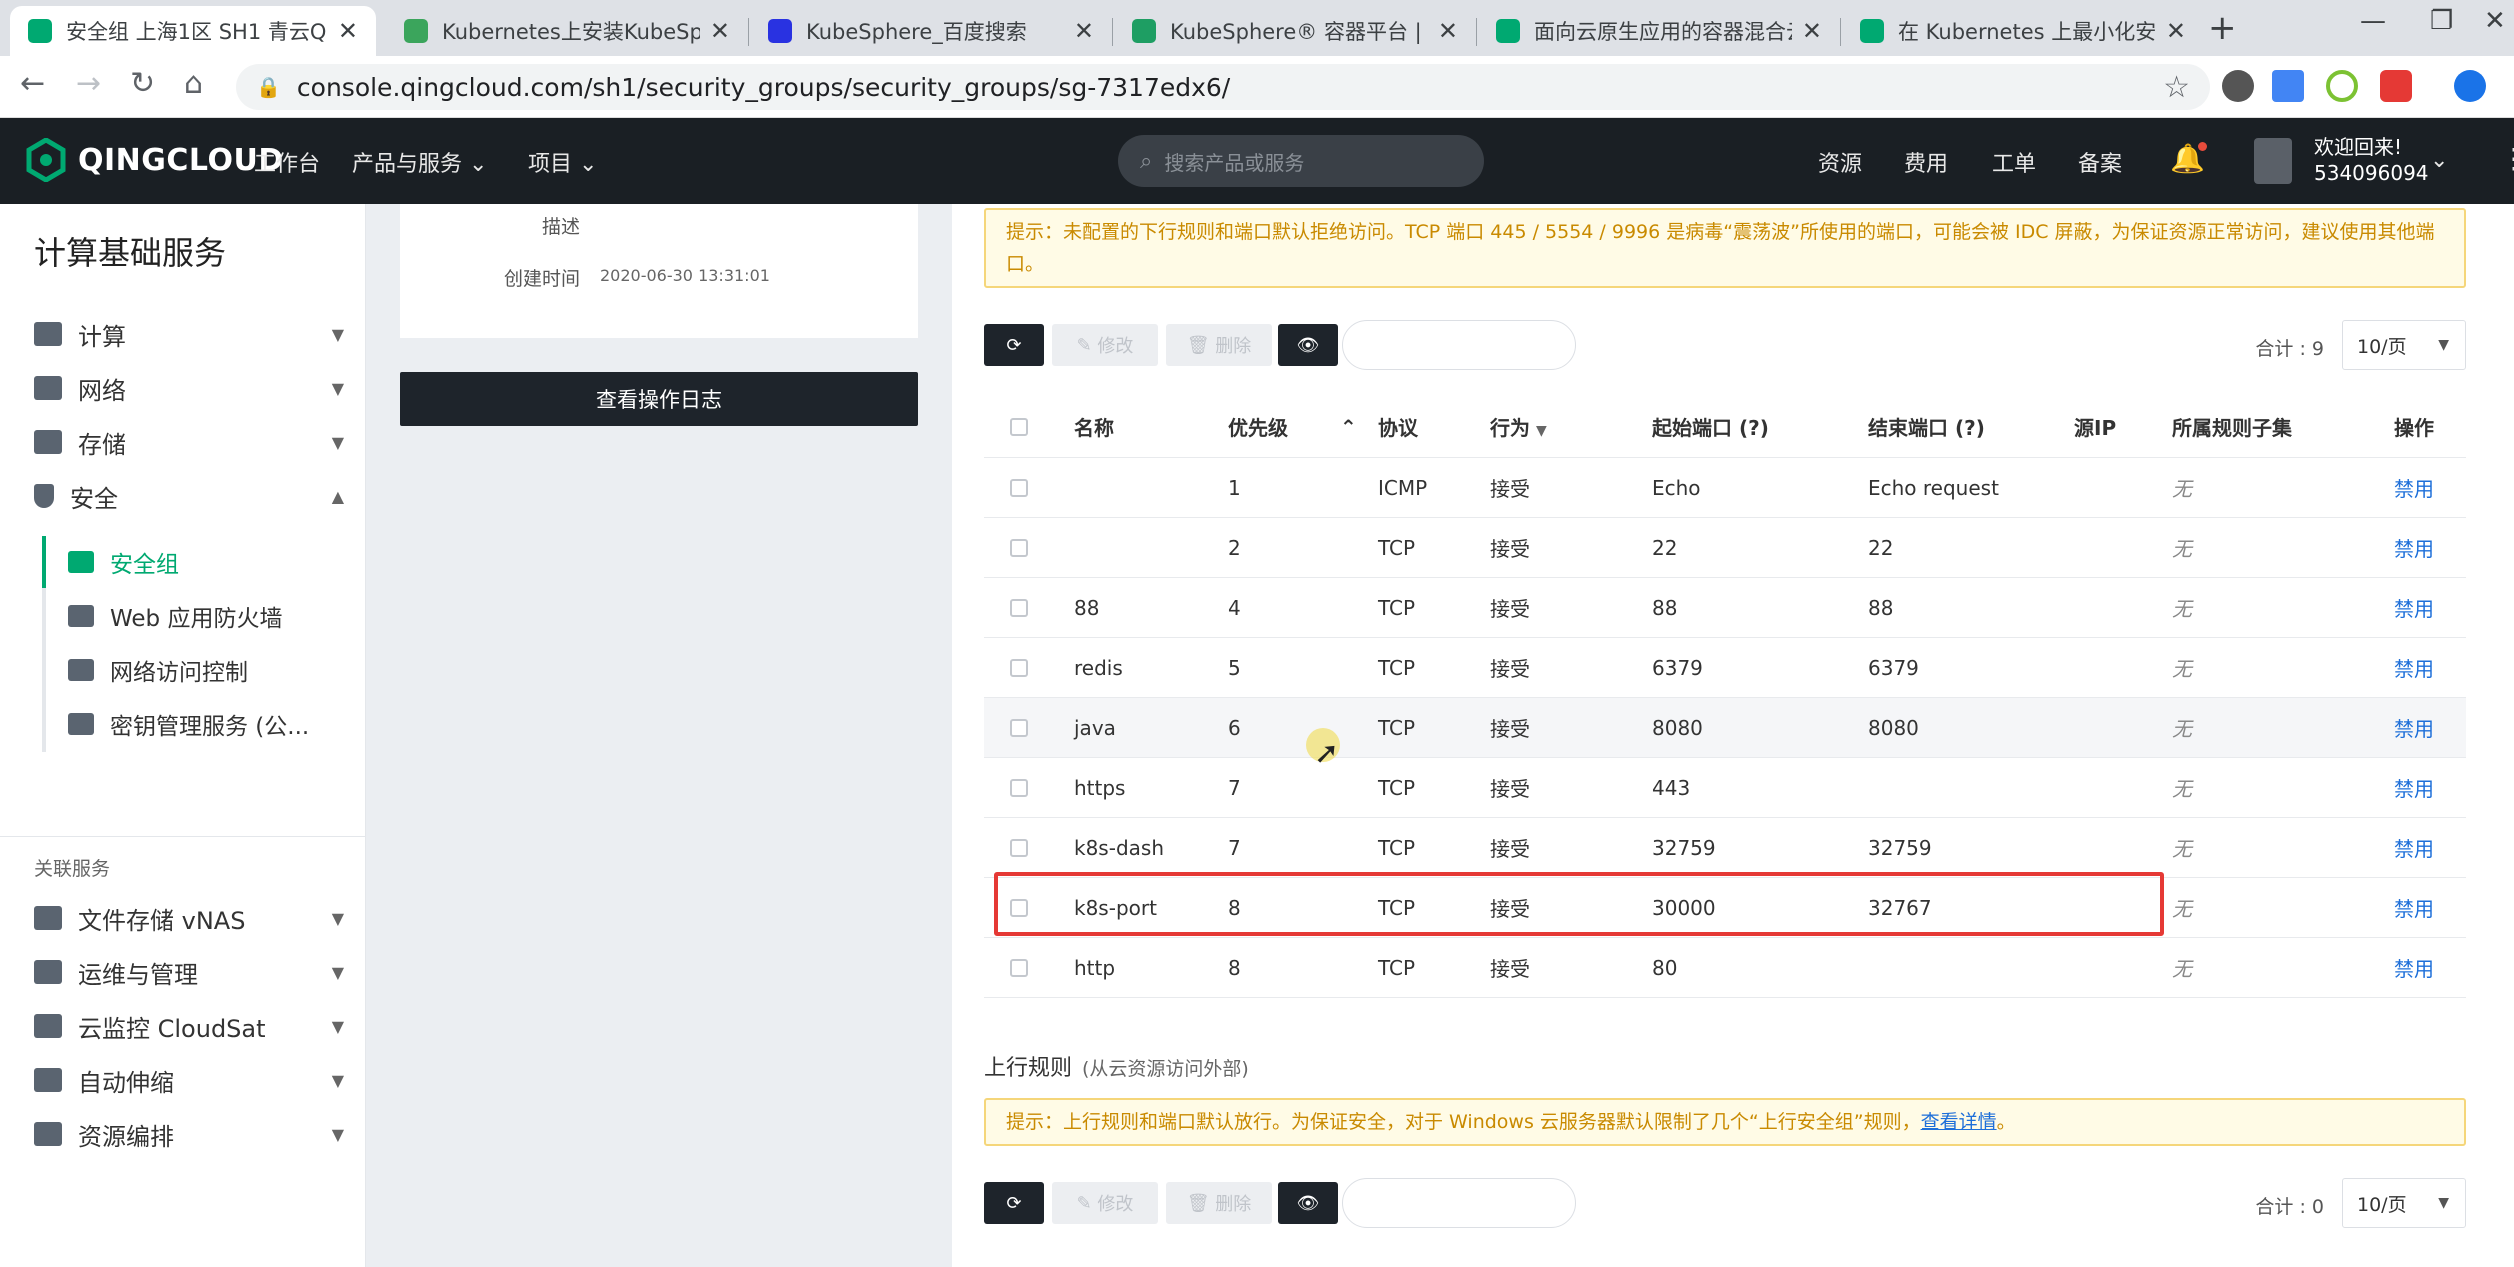 The height and width of the screenshot is (1267, 2514). Describe the element at coordinates (1725, 848) in the screenshot. I see `table-row: k8s-dash 7 TCP 接受 32759 32759 无 禁用` at that location.